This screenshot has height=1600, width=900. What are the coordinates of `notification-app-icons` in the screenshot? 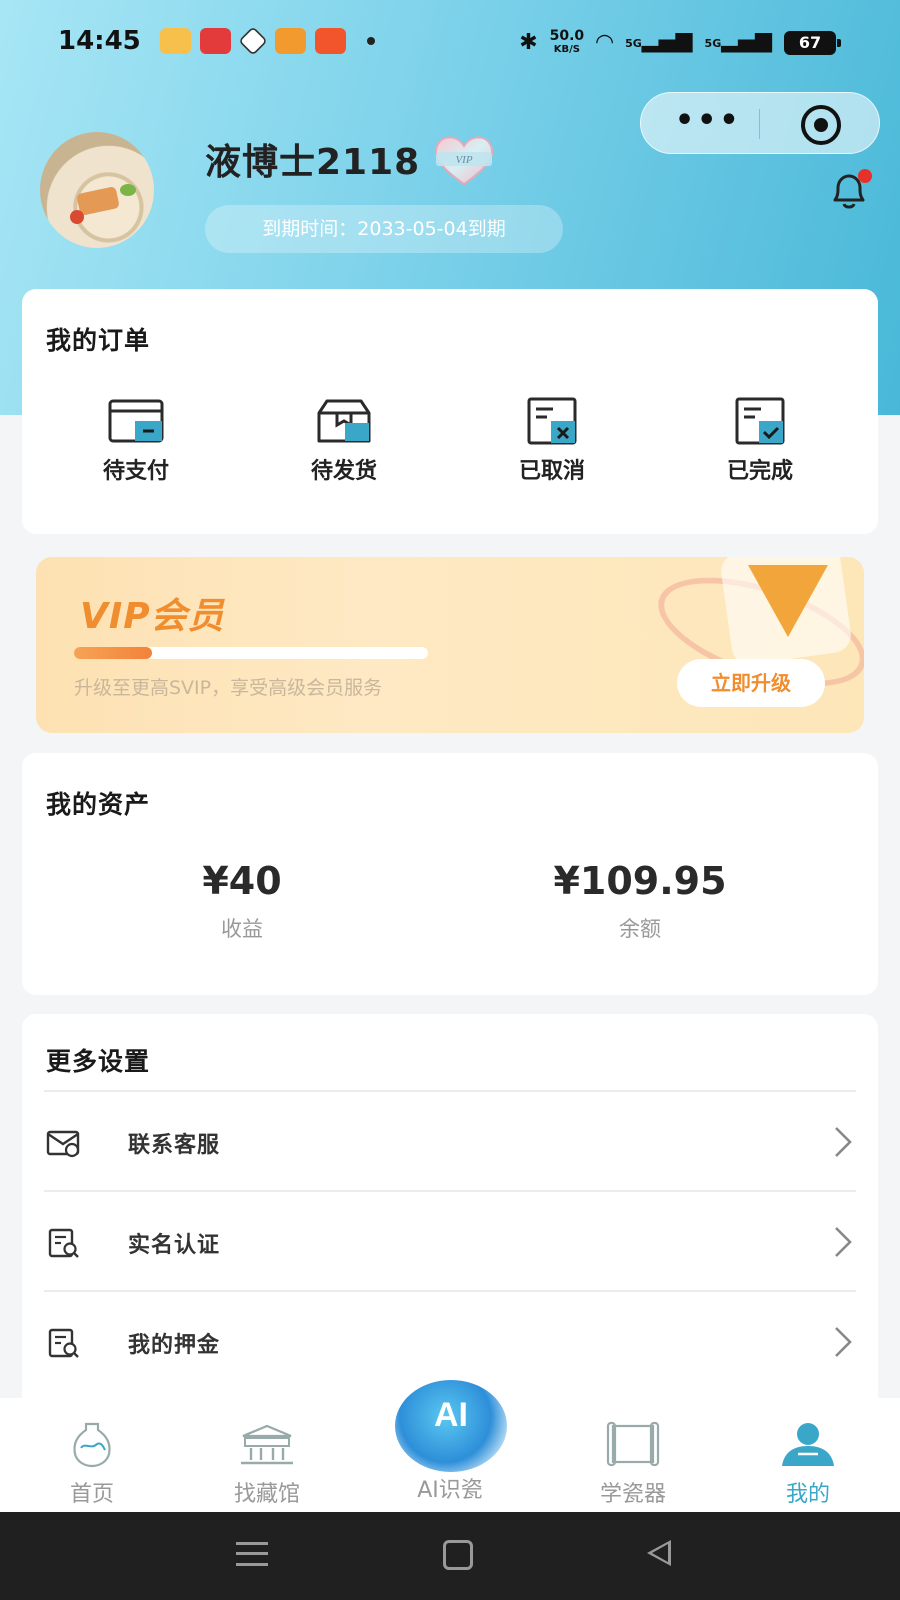 It's located at (267, 41).